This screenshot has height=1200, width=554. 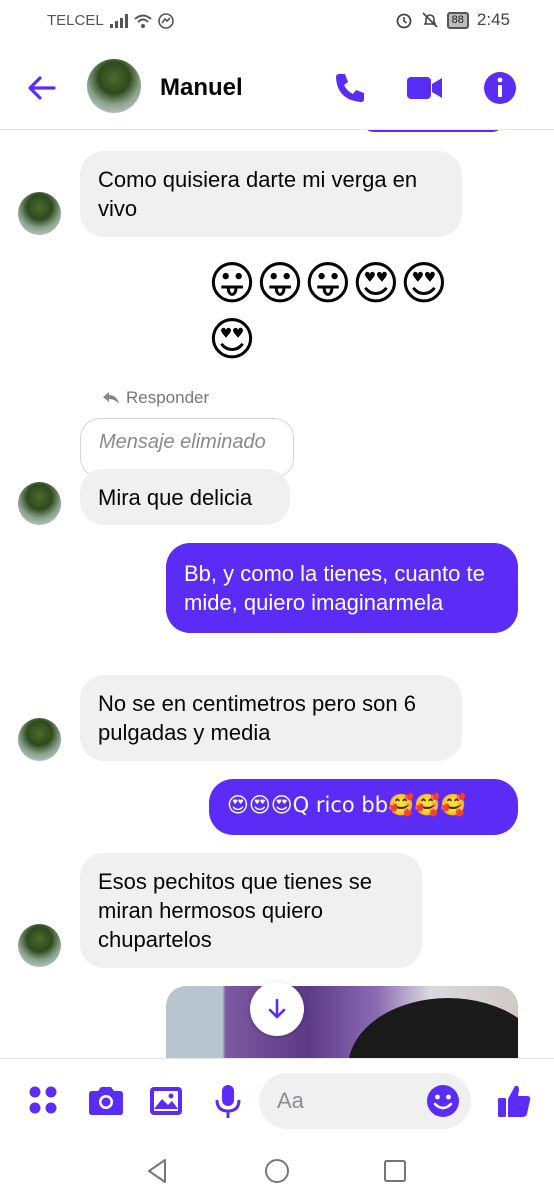 I want to click on more-actions-icon, so click(x=44, y=1101).